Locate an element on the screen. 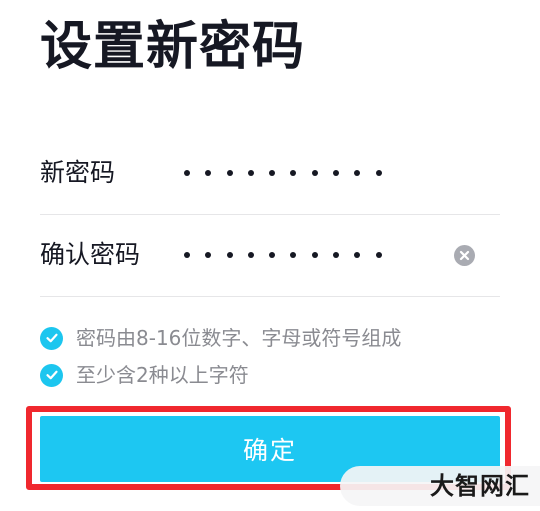 The width and height of the screenshot is (540, 511). confirm-password-field is located at coordinates (309, 255).